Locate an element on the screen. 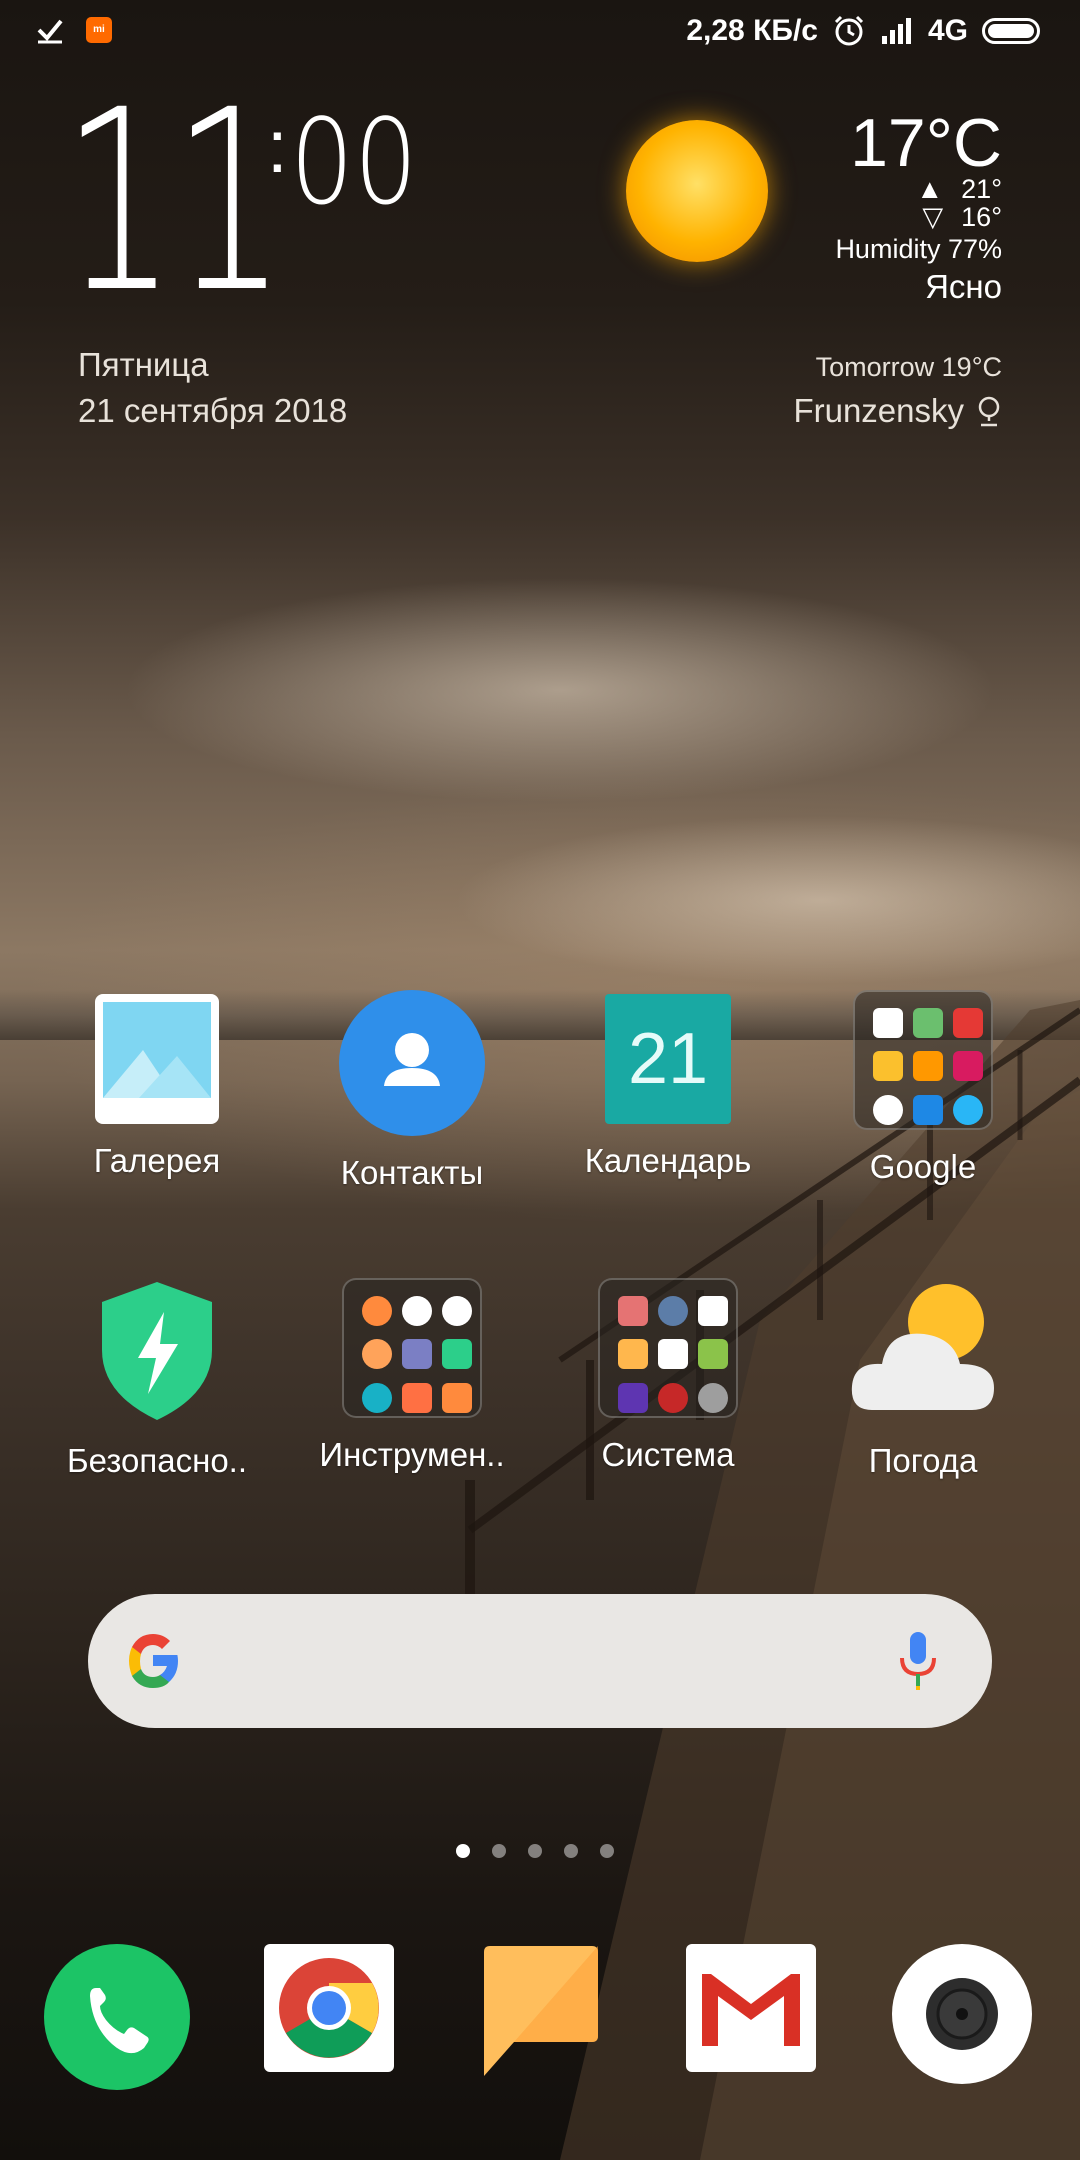  clock-minutes: 00 is located at coordinates (354, 162).